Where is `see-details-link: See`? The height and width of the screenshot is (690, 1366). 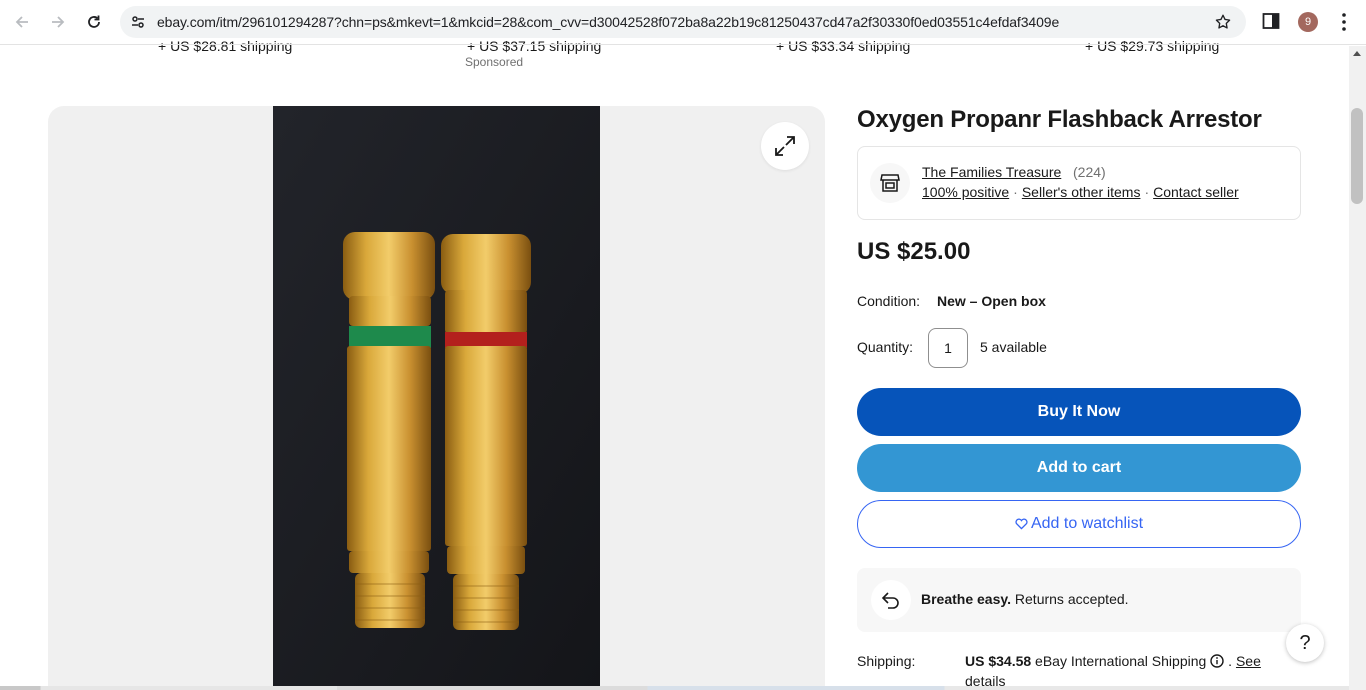
see-details-link: See is located at coordinates (1248, 661).